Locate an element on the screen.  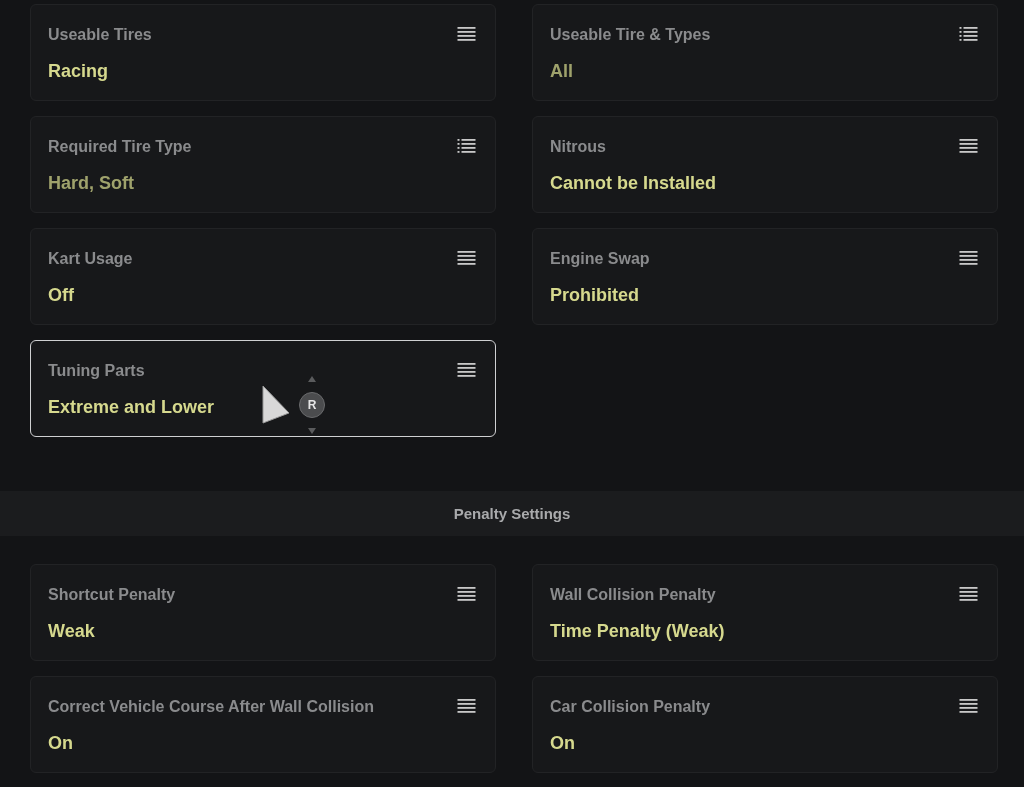
setting-label: Engine Swap is located at coordinates (600, 259).